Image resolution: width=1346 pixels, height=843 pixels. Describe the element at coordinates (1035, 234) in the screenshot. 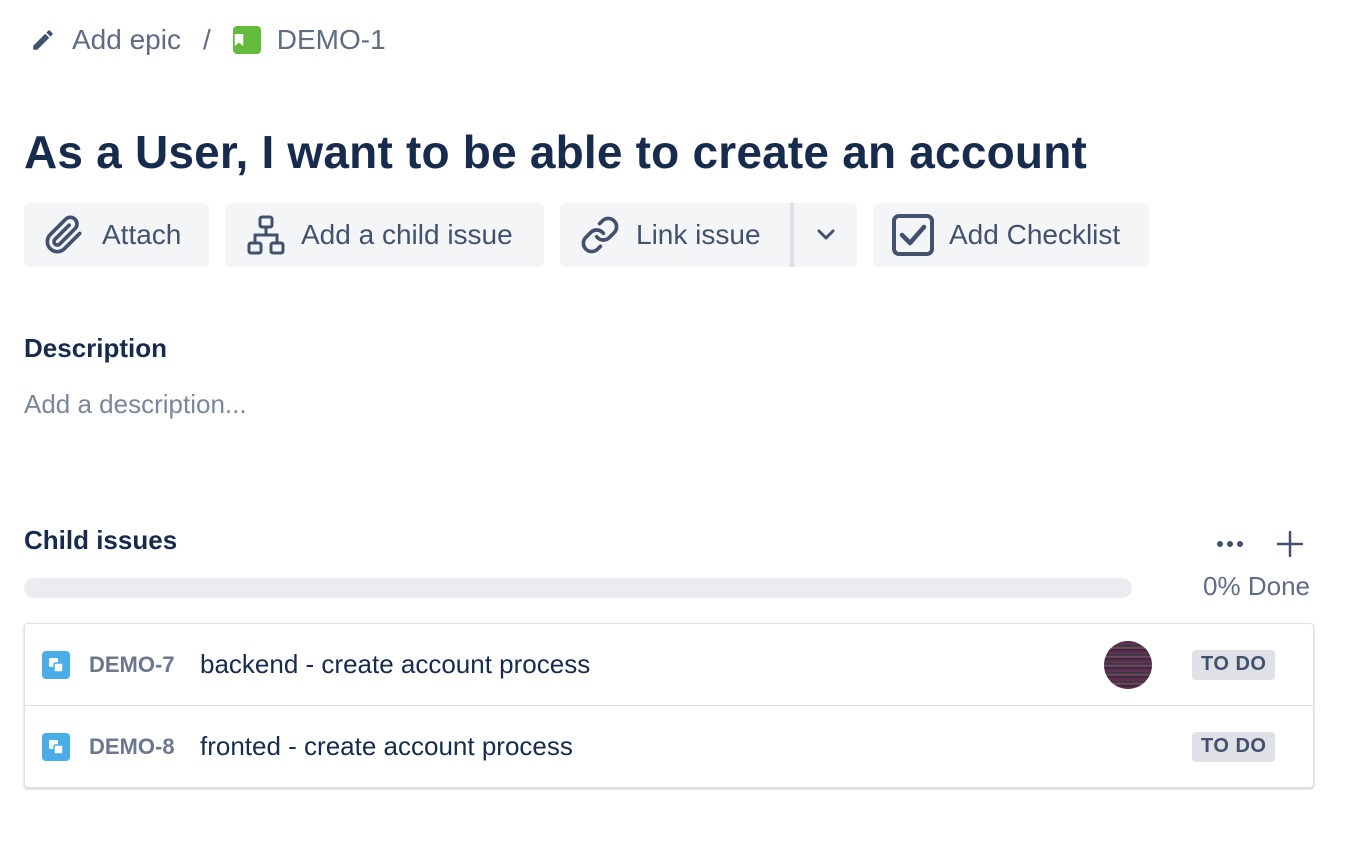

I see `add-checklist-label: Add Checklist` at that location.